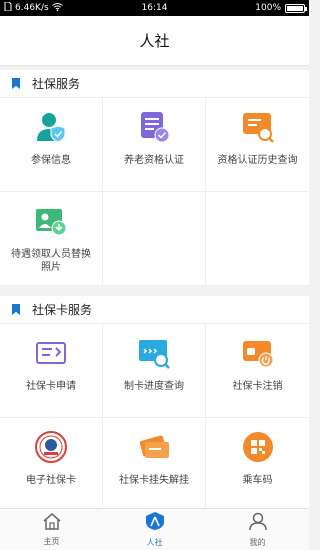 The width and height of the screenshot is (320, 550). What do you see at coordinates (51, 145) in the screenshot?
I see `grid-item-insurance-info: 参保信息` at bounding box center [51, 145].